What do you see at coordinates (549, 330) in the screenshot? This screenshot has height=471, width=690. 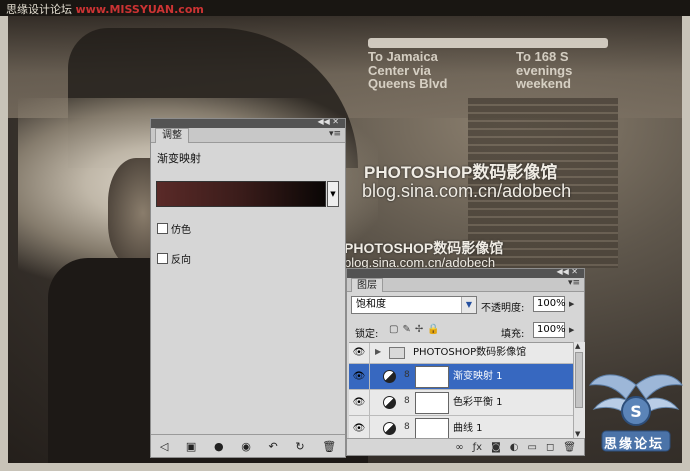 I see `fill-input: 100%` at bounding box center [549, 330].